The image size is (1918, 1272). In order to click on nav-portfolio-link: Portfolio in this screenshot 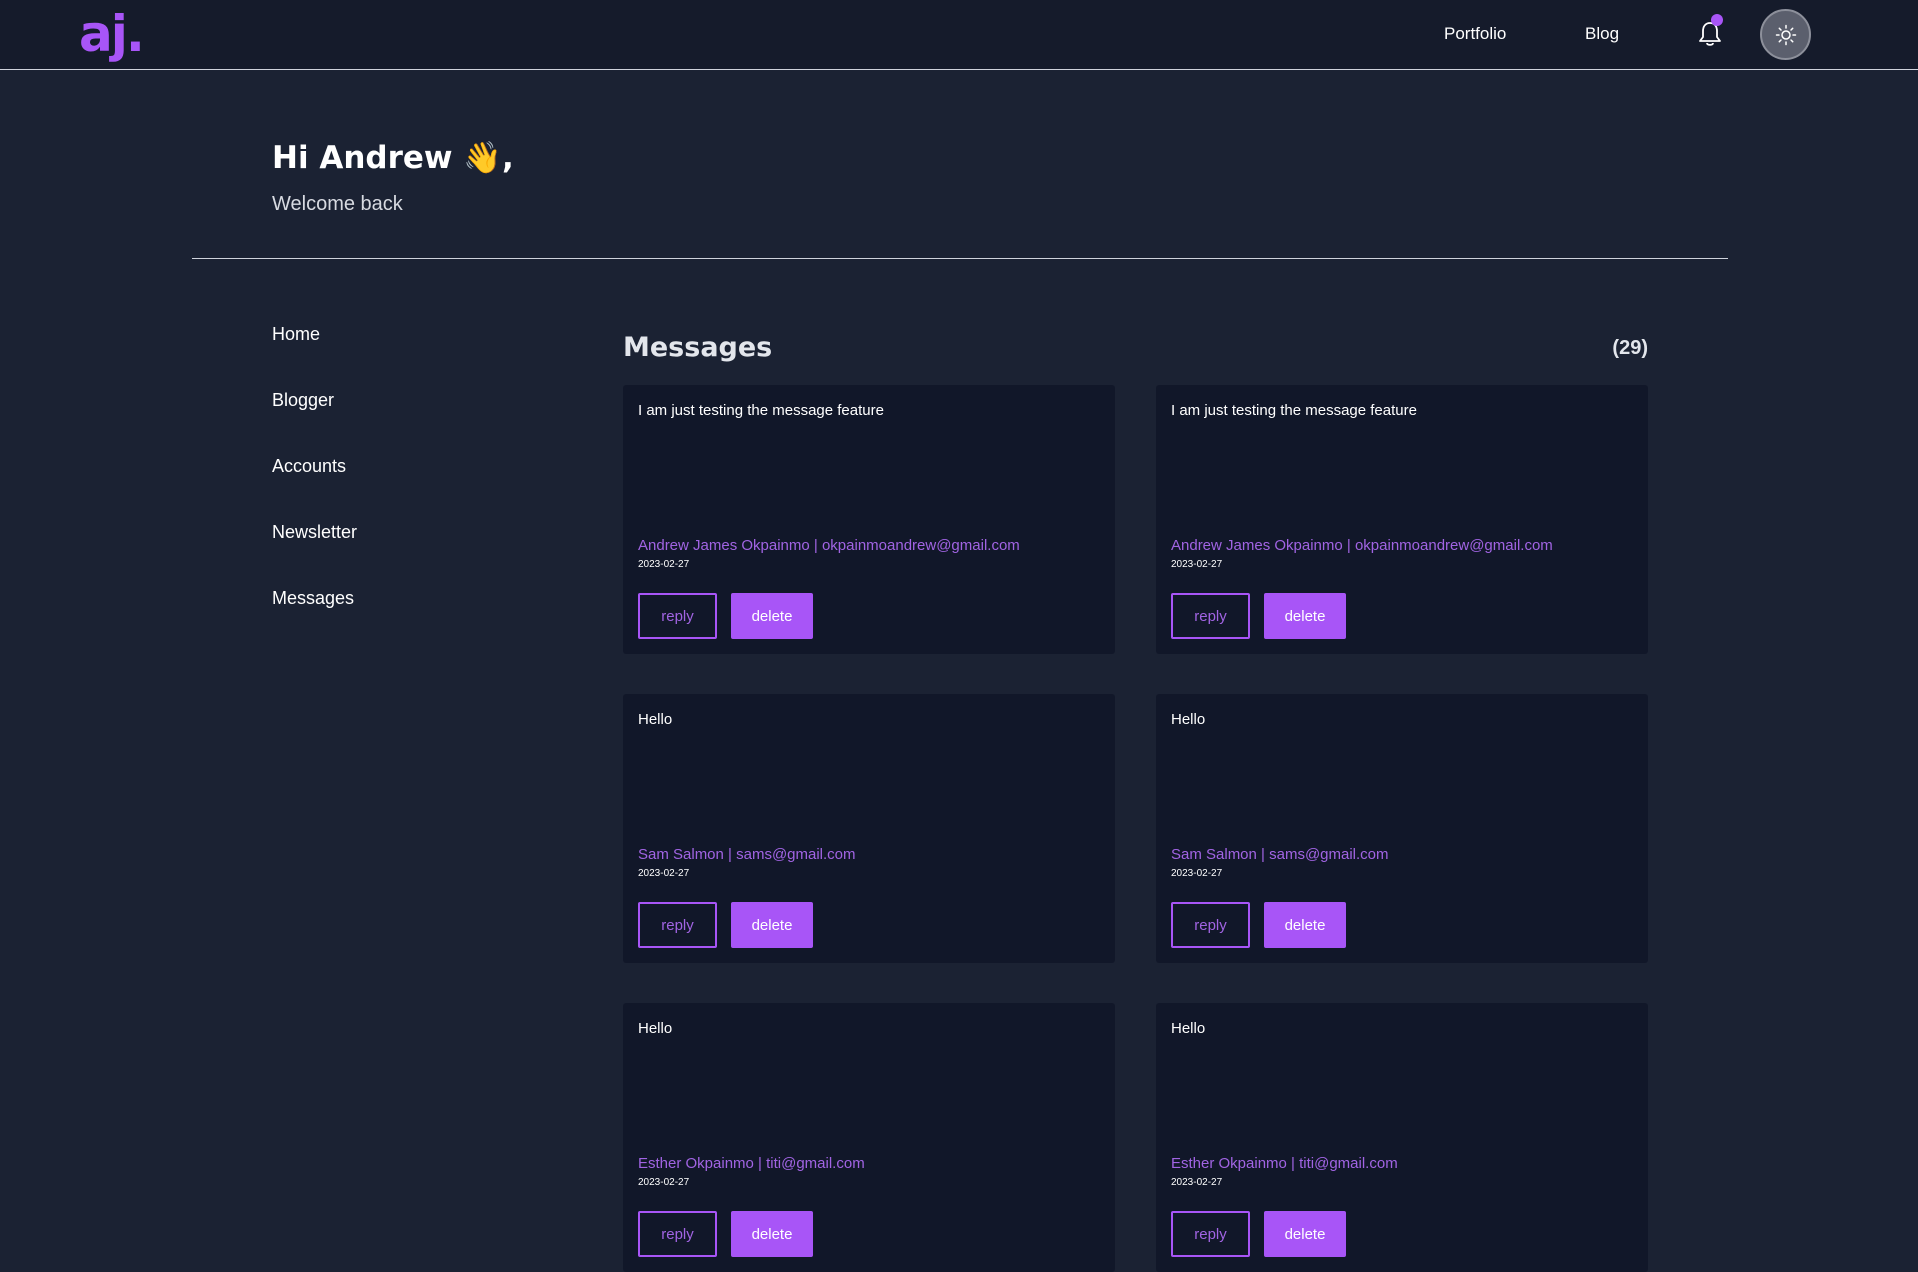, I will do `click(1475, 34)`.